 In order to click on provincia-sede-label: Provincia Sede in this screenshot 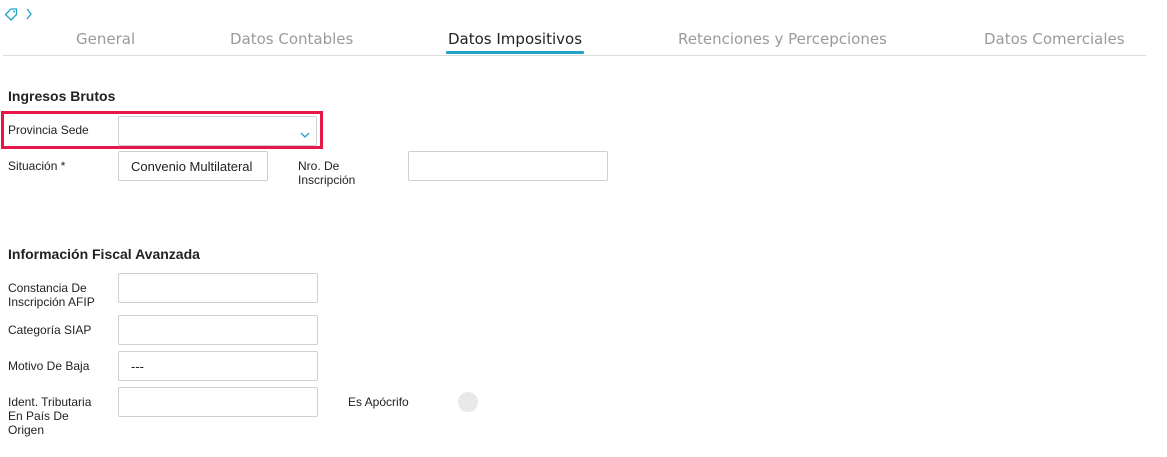, I will do `click(48, 130)`.